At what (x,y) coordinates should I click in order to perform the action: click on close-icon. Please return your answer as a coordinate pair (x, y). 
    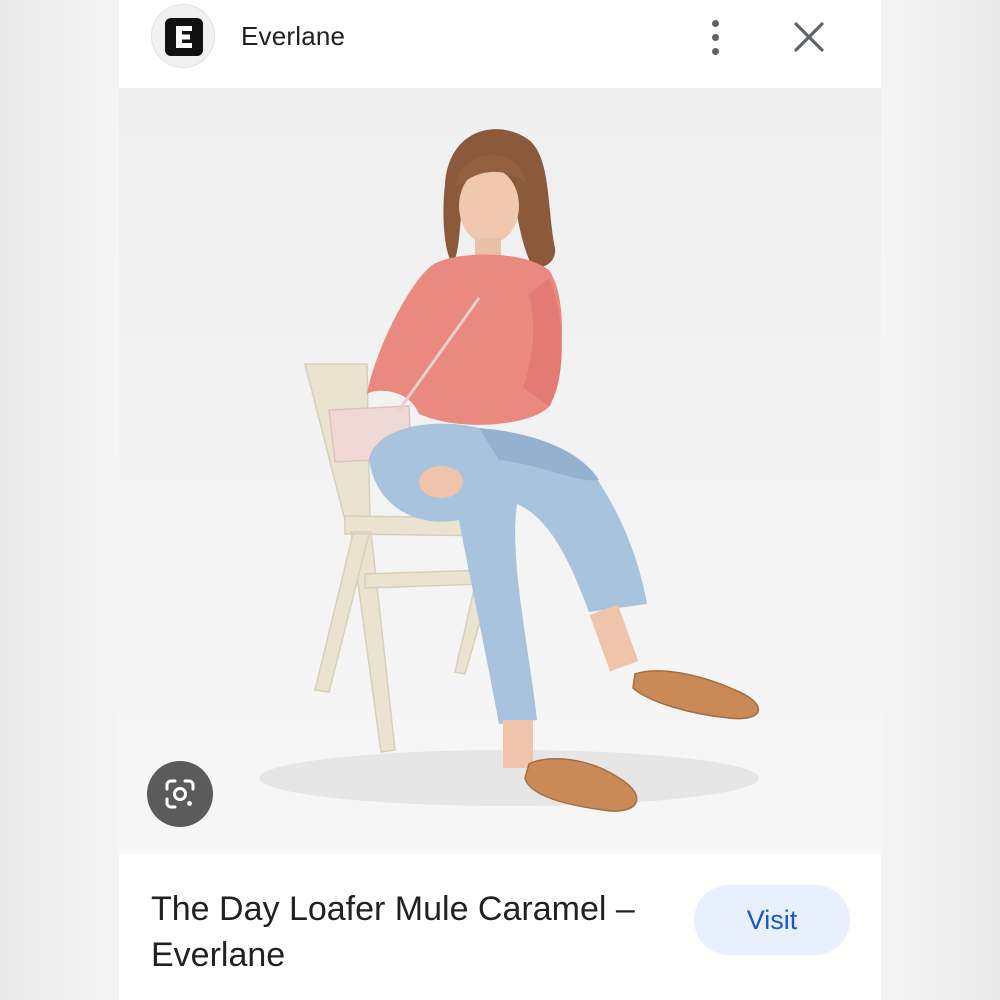
    Looking at the image, I should click on (809, 37).